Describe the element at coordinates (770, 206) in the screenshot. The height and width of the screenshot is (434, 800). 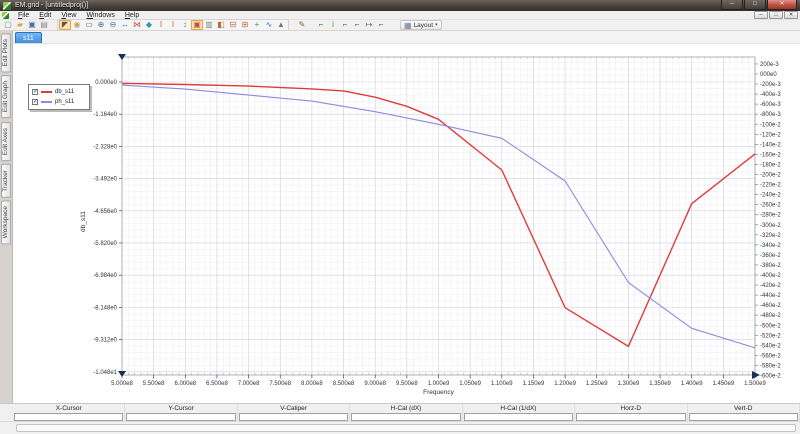
I see `svg-text: -260e-2` at that location.